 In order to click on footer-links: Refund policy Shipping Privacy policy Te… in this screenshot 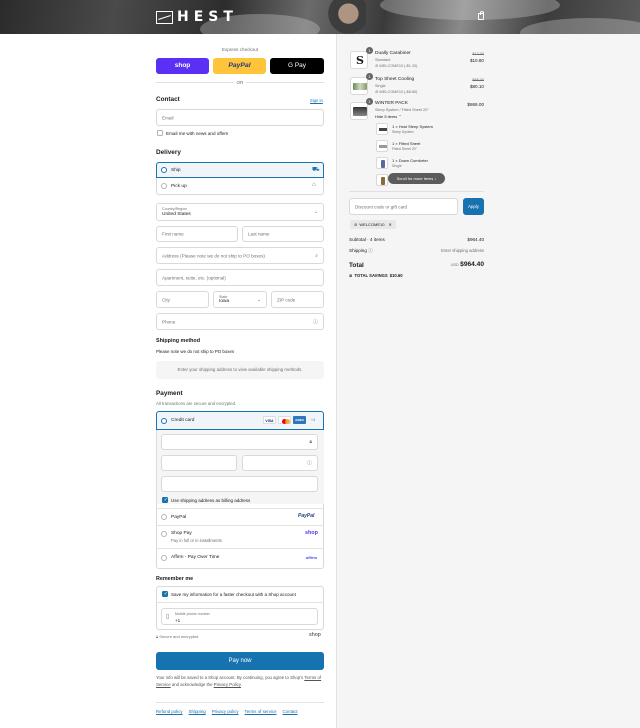, I will do `click(227, 711)`.